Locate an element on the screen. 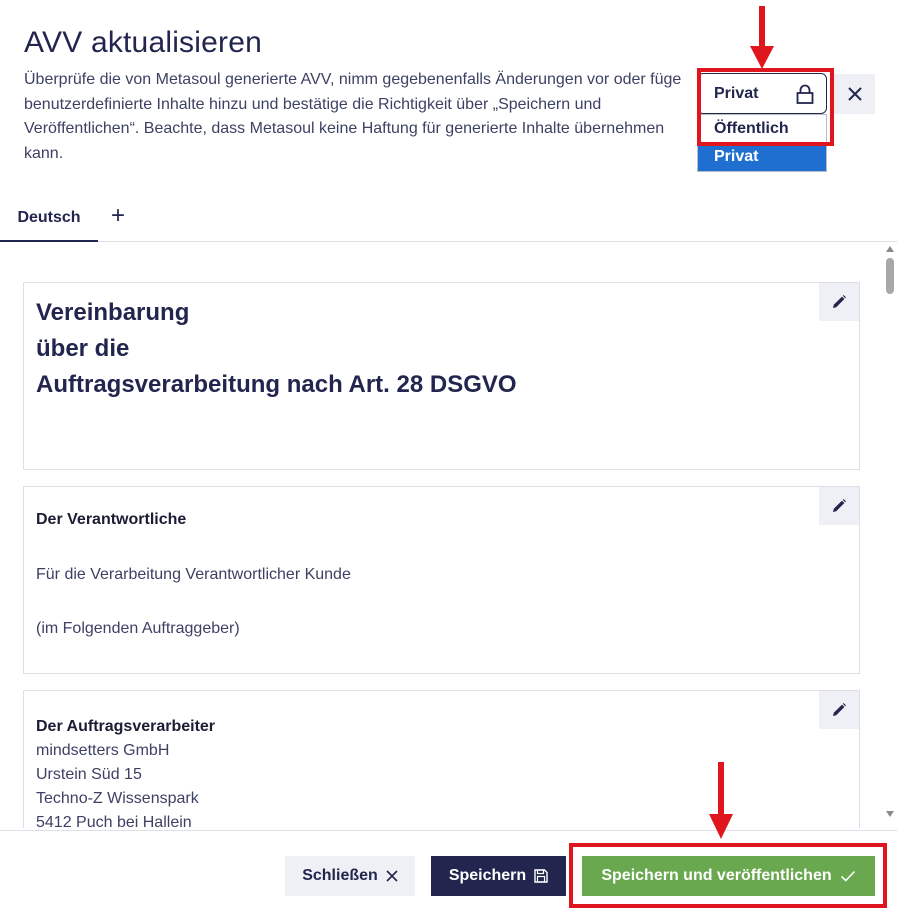 The image size is (897, 918). section-text: Techno-Z Wissenspark is located at coordinates (117, 798).